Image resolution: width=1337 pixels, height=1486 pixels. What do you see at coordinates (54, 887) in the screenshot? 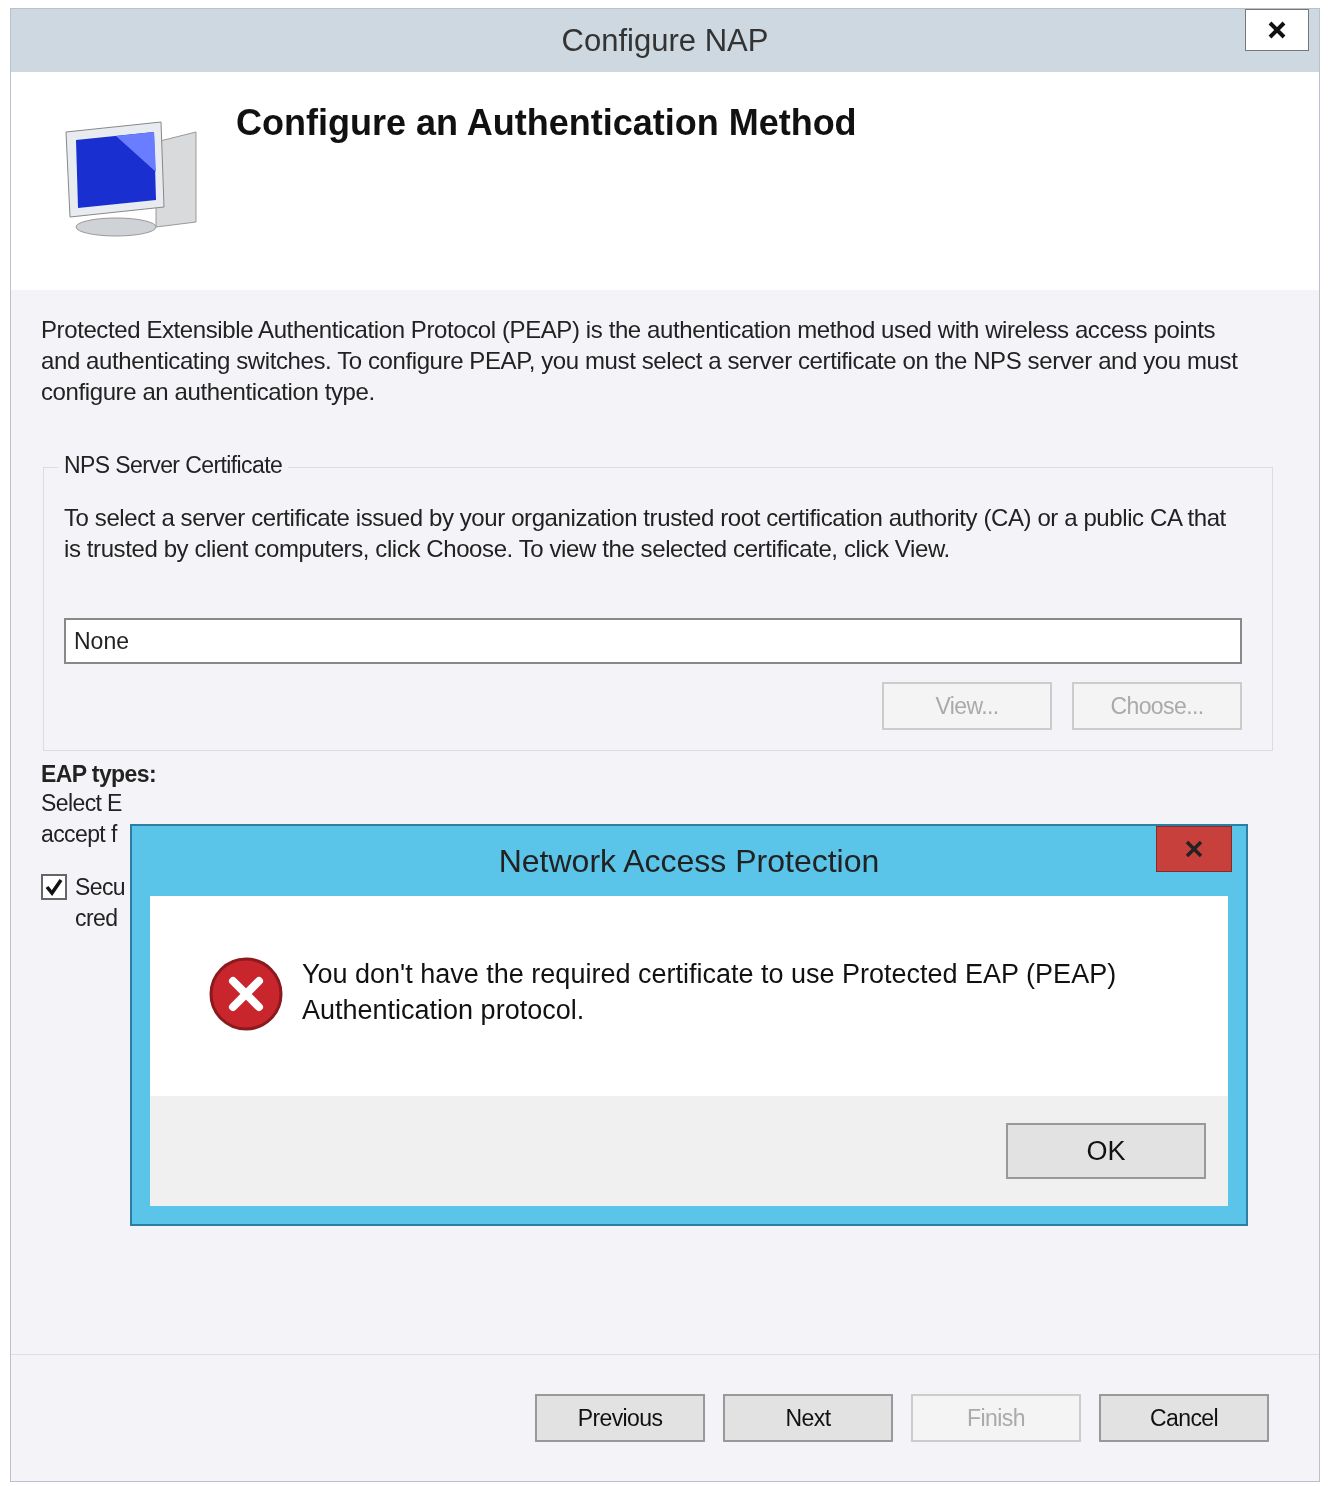
I see `checkbox` at bounding box center [54, 887].